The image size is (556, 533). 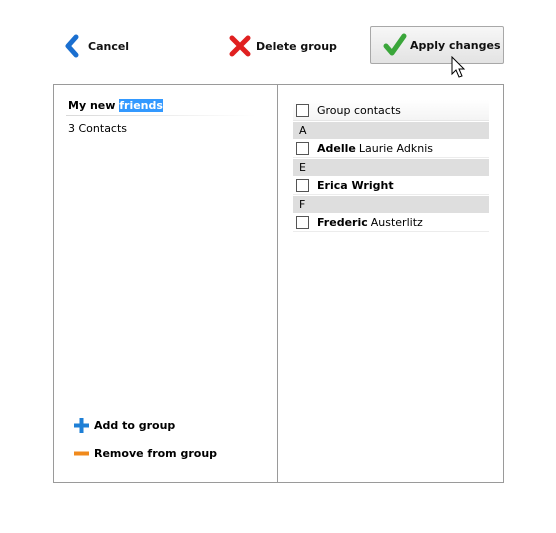 What do you see at coordinates (94, 105) in the screenshot?
I see `group-name-text: My new` at bounding box center [94, 105].